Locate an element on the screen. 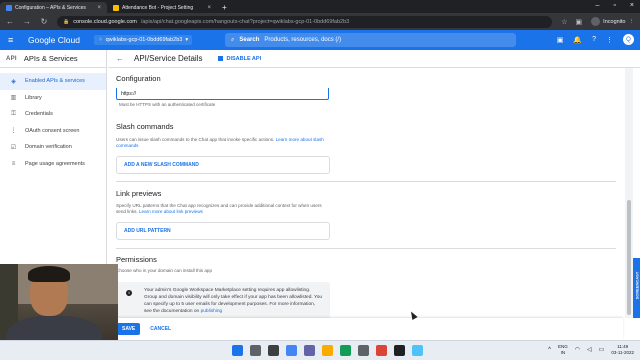 The image size is (640, 360). chevron-down-icon: ▾ is located at coordinates (187, 40).